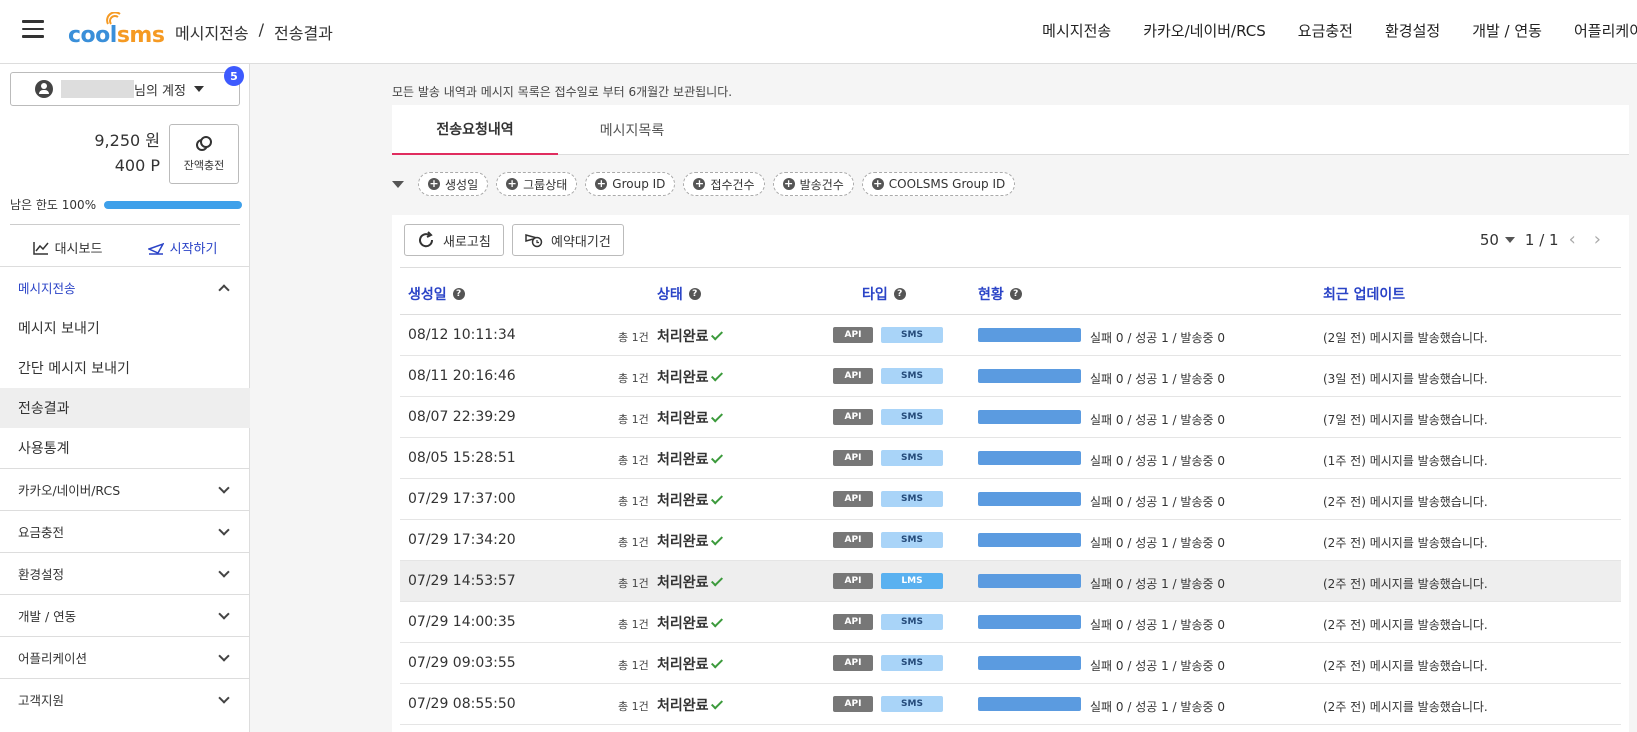 This screenshot has height=732, width=1637. I want to click on prev-page-icon: ‹, so click(1572, 239).